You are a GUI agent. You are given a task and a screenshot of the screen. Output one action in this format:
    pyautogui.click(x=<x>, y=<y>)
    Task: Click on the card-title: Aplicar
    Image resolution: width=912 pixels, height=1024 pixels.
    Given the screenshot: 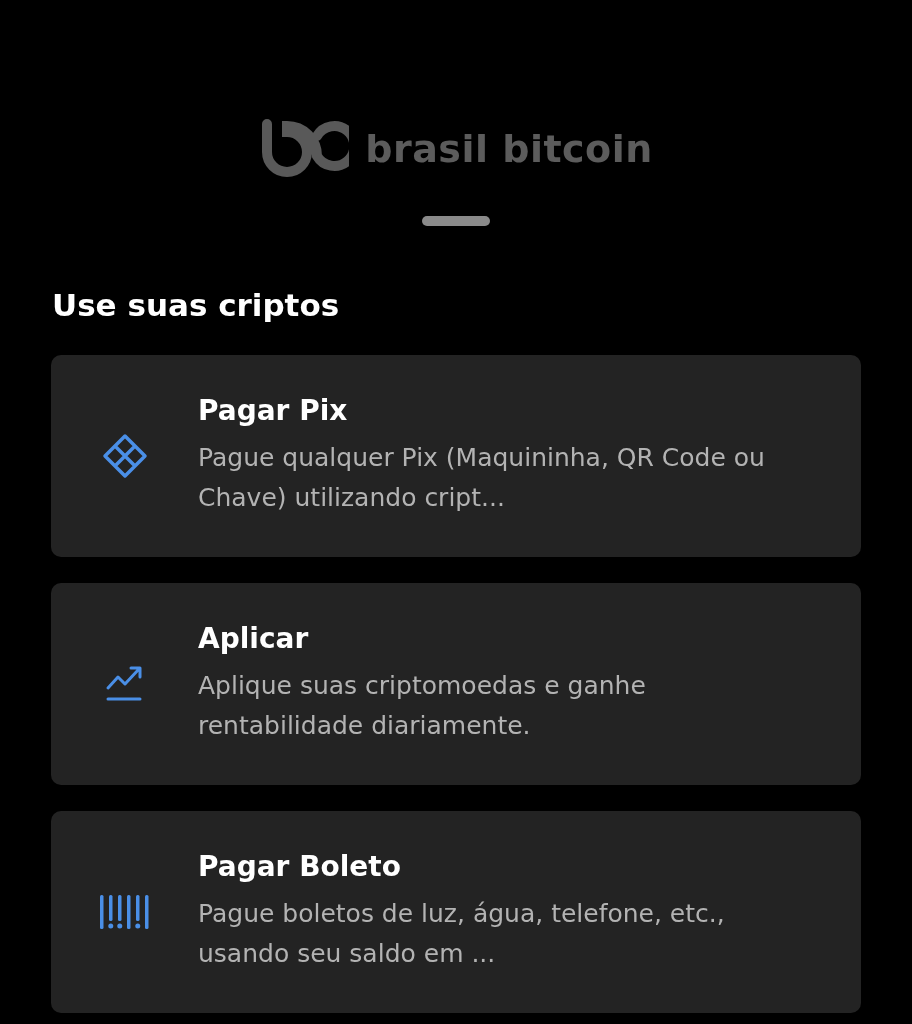 What is the action you would take?
    pyautogui.click(x=254, y=639)
    